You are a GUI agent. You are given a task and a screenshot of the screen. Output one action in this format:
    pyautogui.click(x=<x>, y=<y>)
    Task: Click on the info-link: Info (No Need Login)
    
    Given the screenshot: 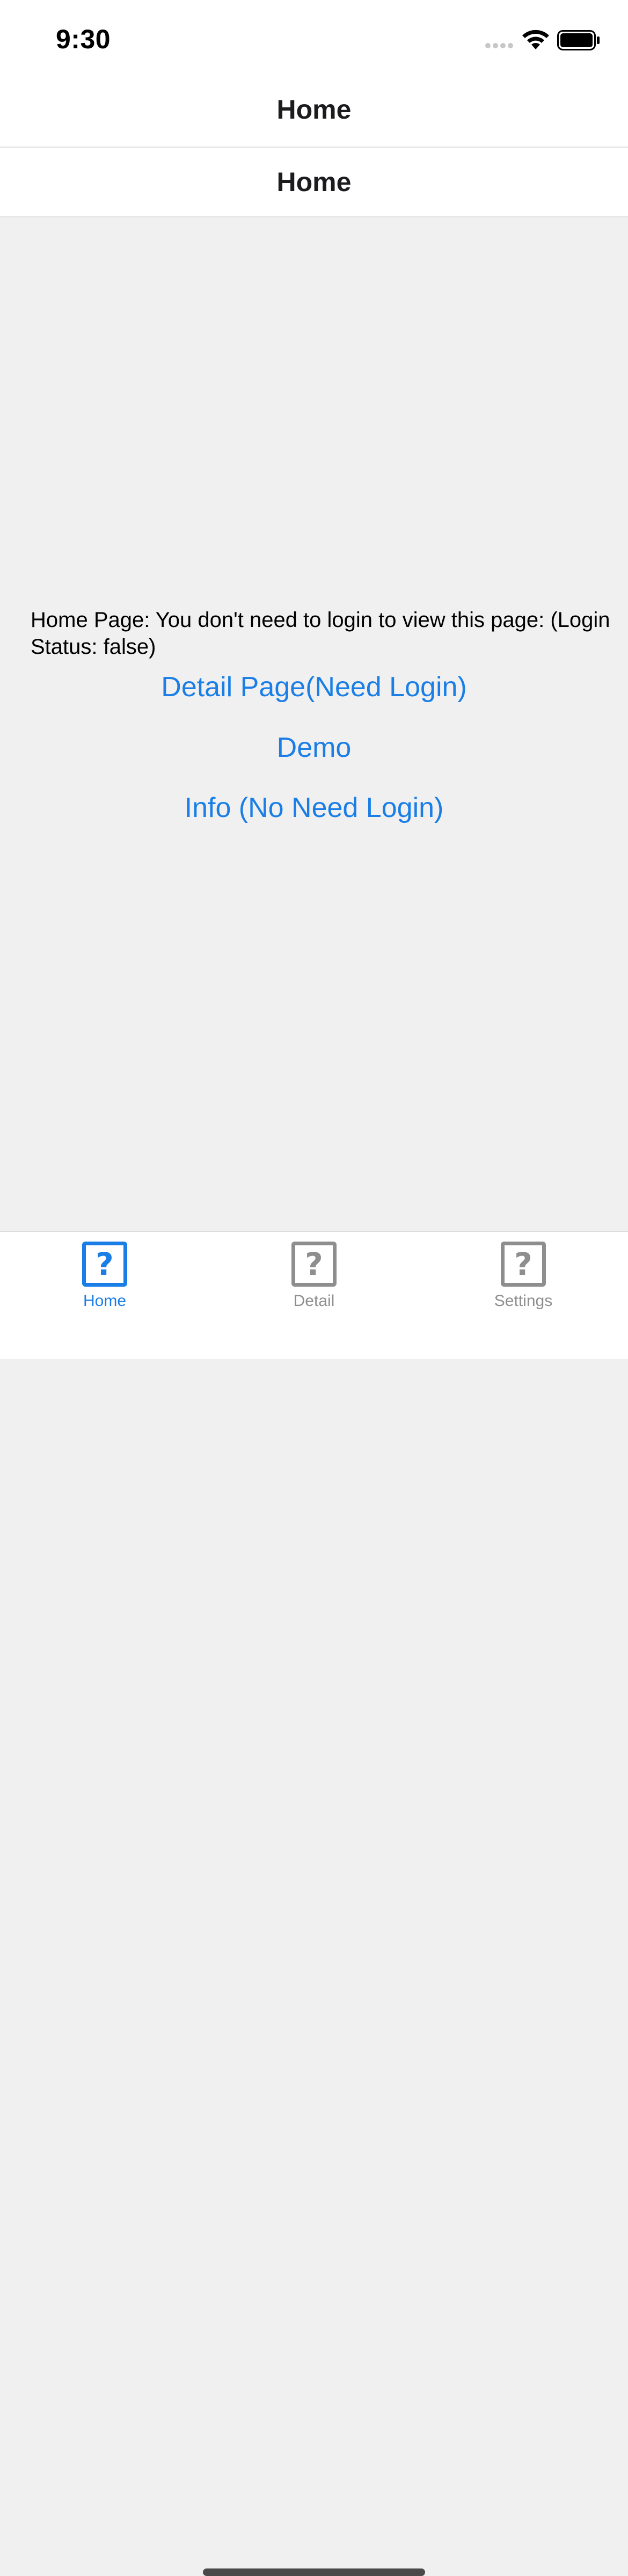 What is the action you would take?
    pyautogui.click(x=314, y=808)
    